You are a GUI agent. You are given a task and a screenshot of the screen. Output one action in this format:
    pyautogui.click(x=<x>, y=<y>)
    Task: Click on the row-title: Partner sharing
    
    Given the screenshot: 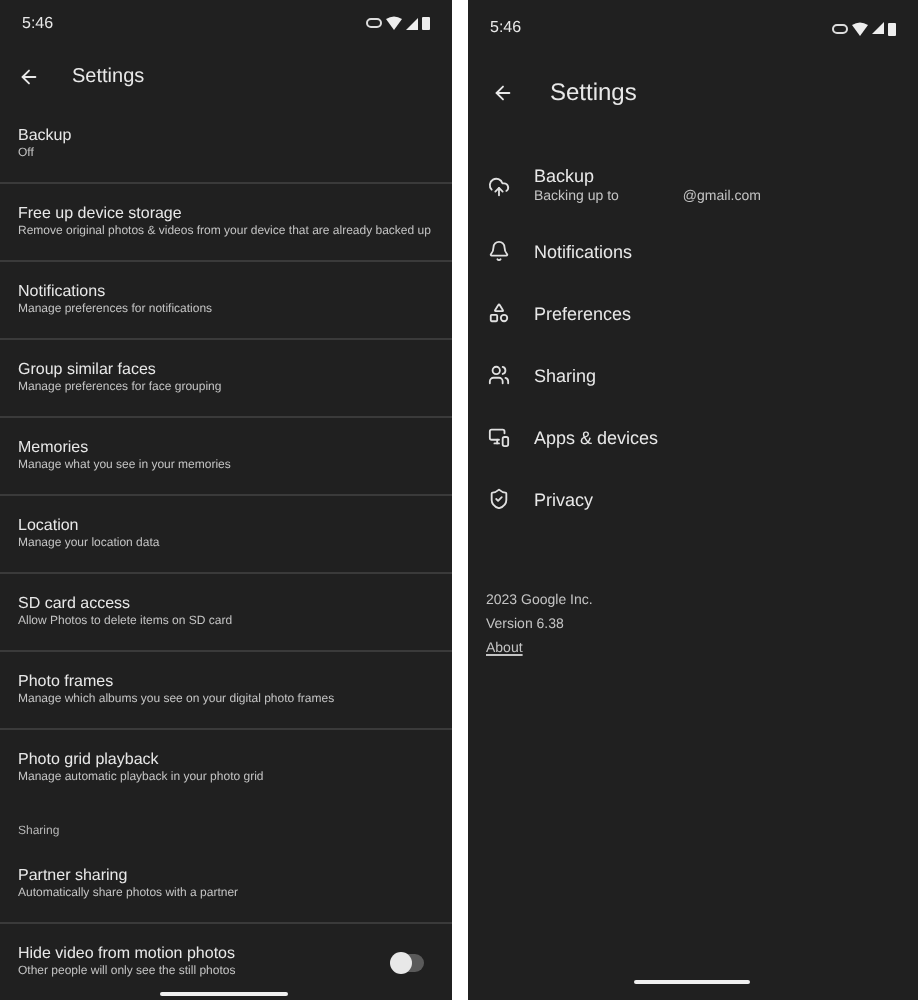 What is the action you would take?
    pyautogui.click(x=74, y=876)
    